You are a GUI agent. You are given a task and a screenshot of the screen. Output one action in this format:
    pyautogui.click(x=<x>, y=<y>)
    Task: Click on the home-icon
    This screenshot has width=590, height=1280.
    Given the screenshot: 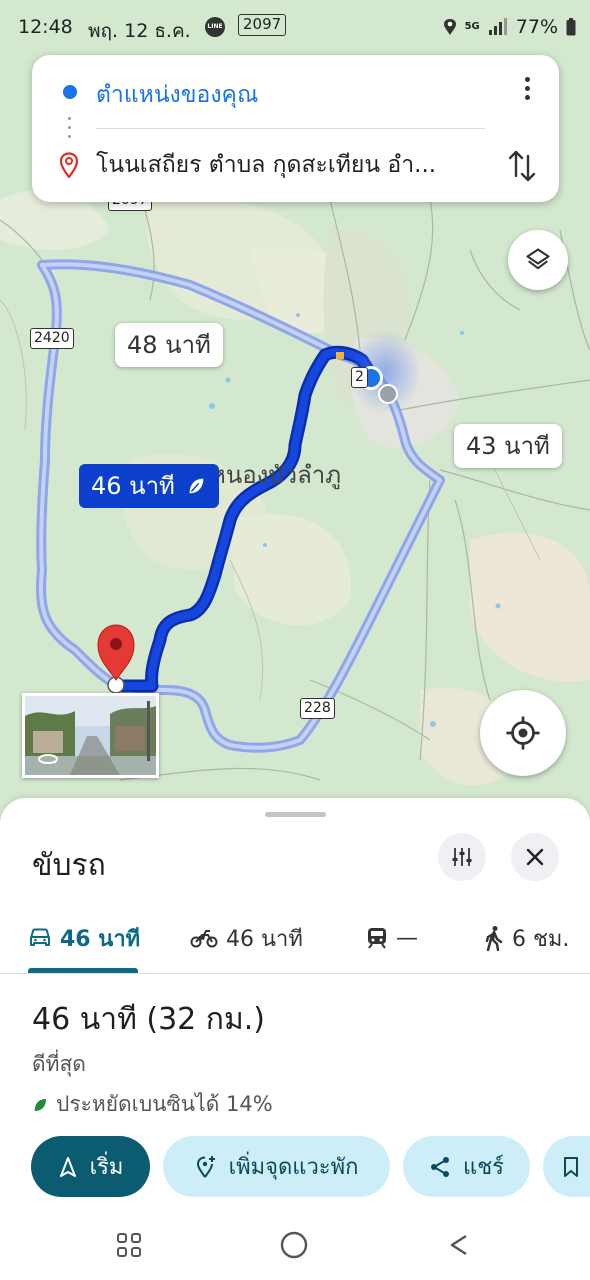 What is the action you would take?
    pyautogui.click(x=294, y=1245)
    